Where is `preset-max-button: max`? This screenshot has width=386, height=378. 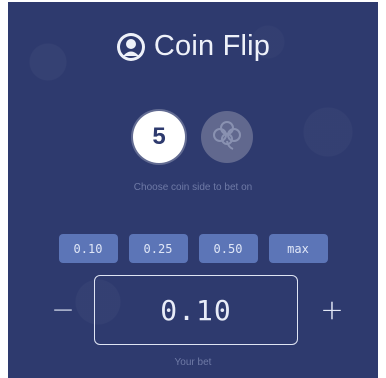 preset-max-button: max is located at coordinates (298, 248).